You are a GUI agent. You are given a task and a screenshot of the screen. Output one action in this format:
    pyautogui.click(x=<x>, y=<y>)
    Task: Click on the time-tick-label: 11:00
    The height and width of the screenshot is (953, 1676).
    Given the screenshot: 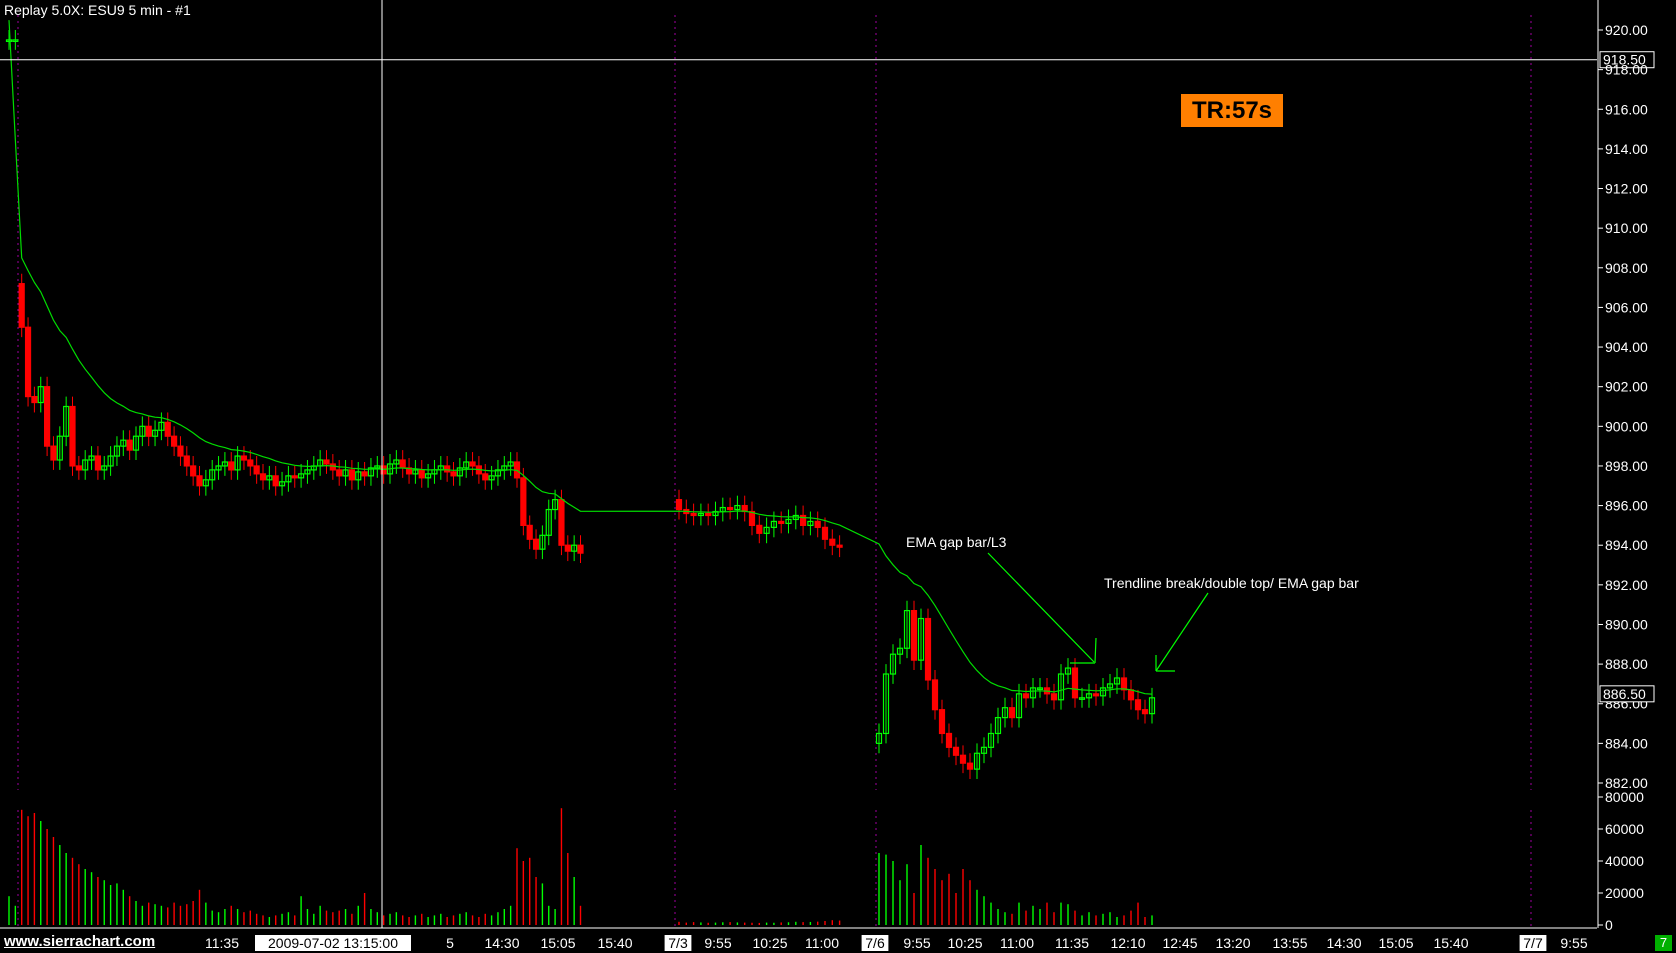 What is the action you would take?
    pyautogui.click(x=1017, y=943)
    